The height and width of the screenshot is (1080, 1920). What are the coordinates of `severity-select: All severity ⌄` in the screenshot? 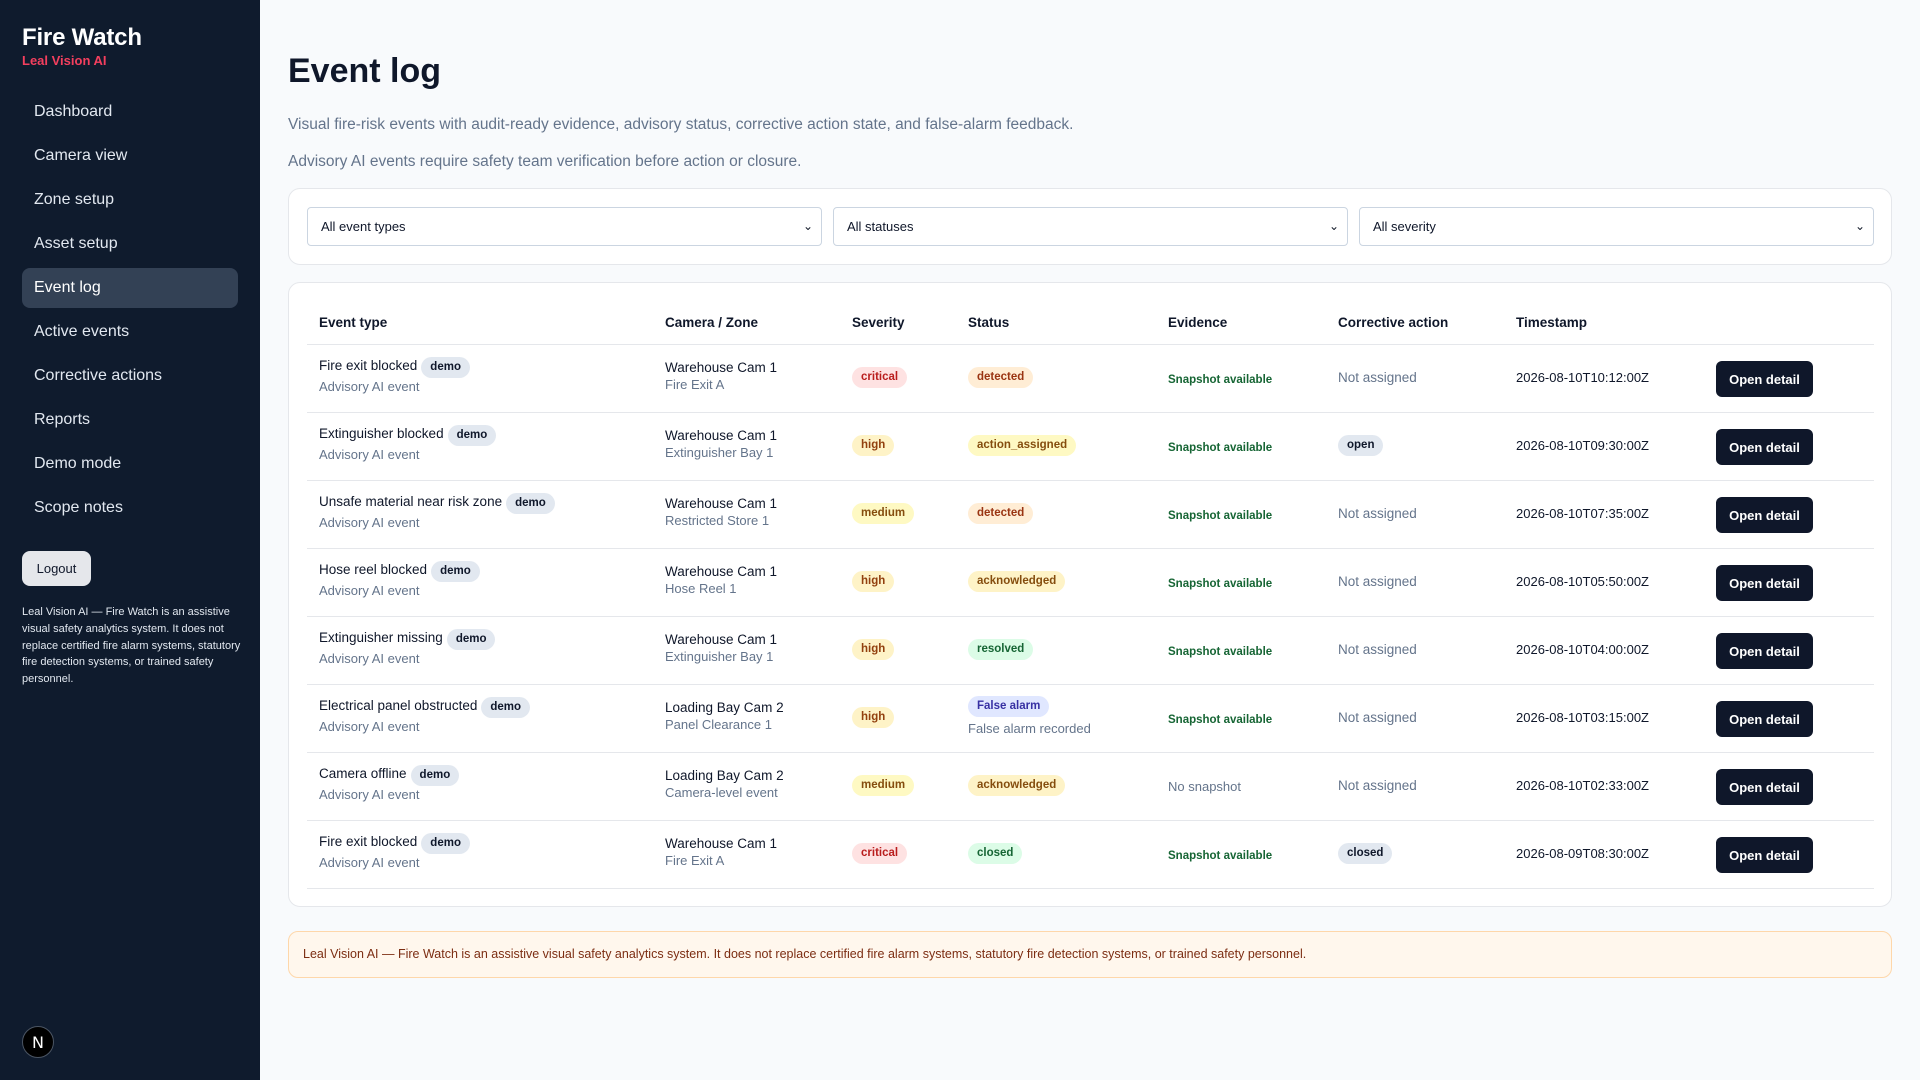 It's located at (1616, 226).